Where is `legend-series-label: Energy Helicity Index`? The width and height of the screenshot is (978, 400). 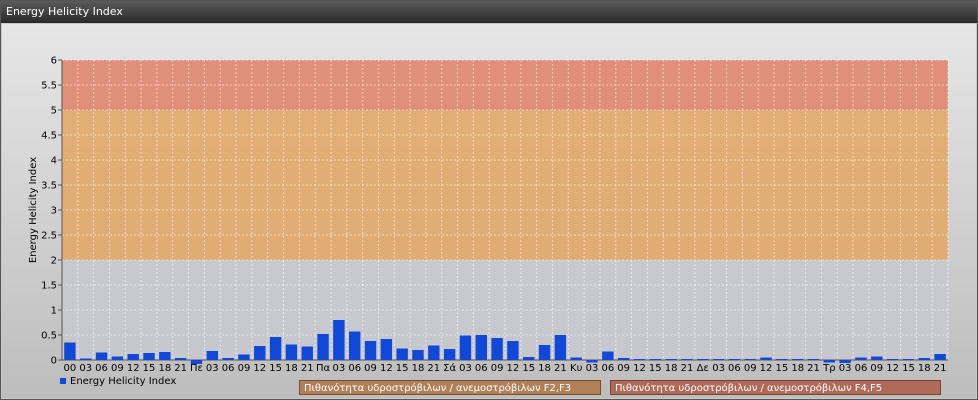 legend-series-label: Energy Helicity Index is located at coordinates (123, 381).